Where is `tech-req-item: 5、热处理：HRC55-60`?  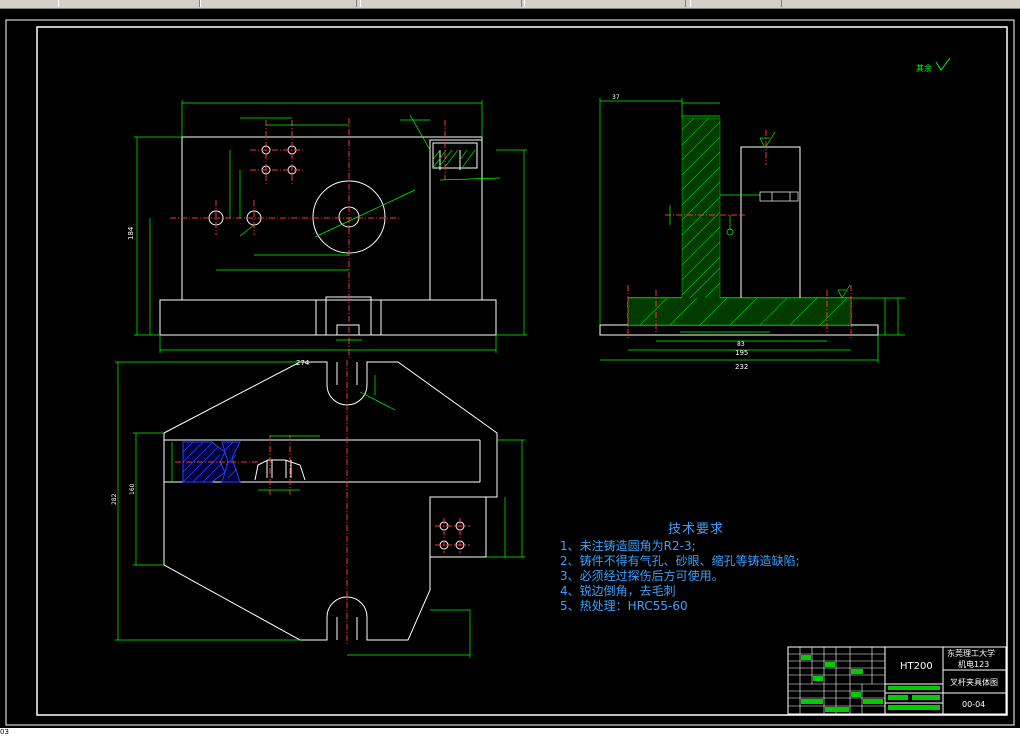 tech-req-item: 5、热处理：HRC55-60 is located at coordinates (624, 606).